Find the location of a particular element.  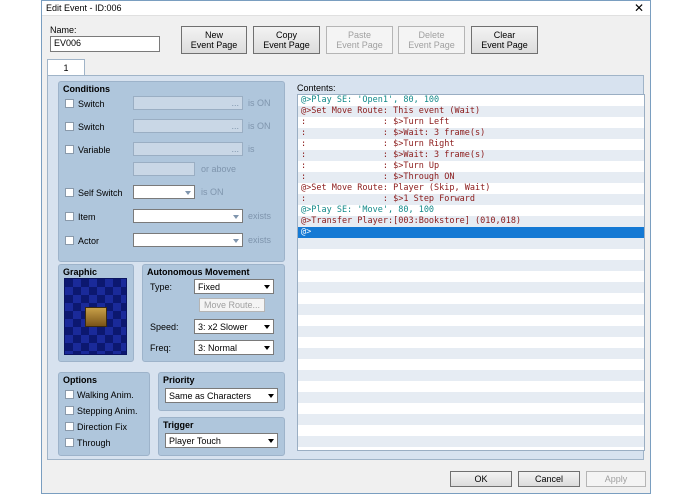

stepping-anim-label: Stepping Anim. is located at coordinates (107, 411).